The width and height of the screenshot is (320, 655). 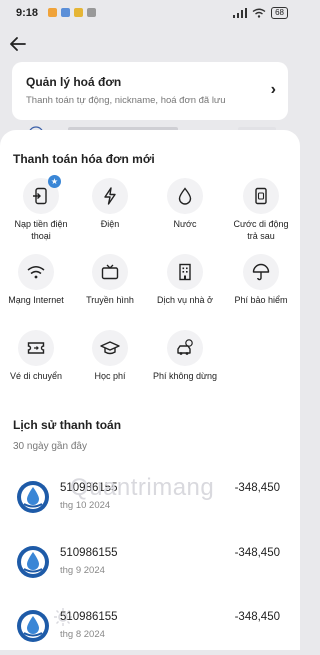 I want to click on service-postpaid-mobile: Cước di động trả sau, so click(x=261, y=210).